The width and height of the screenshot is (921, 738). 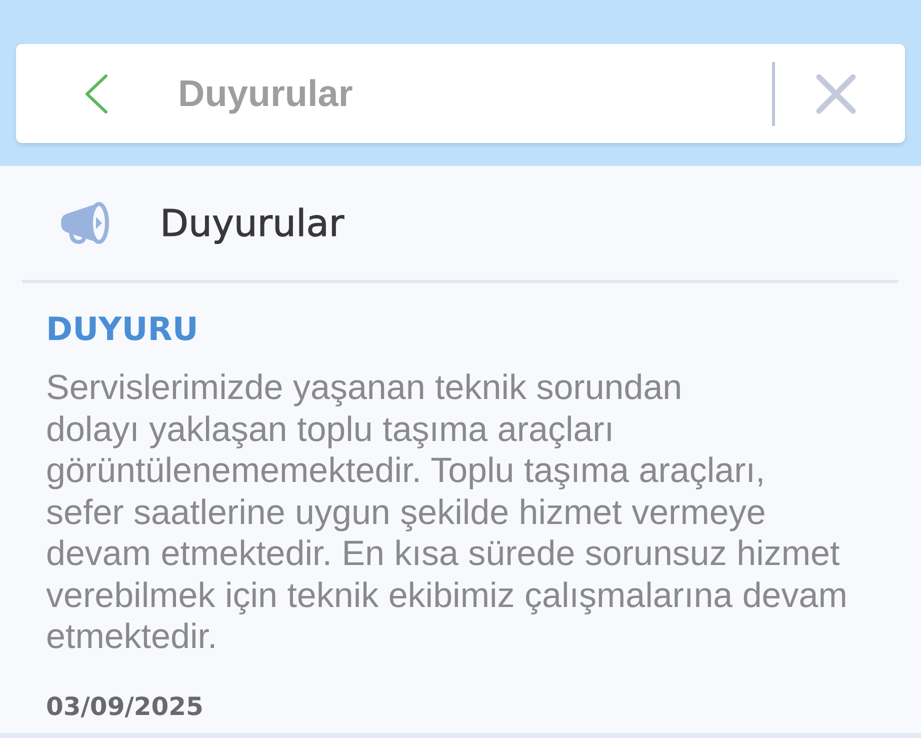 What do you see at coordinates (122, 329) in the screenshot?
I see `announcement-label: DUYURU` at bounding box center [122, 329].